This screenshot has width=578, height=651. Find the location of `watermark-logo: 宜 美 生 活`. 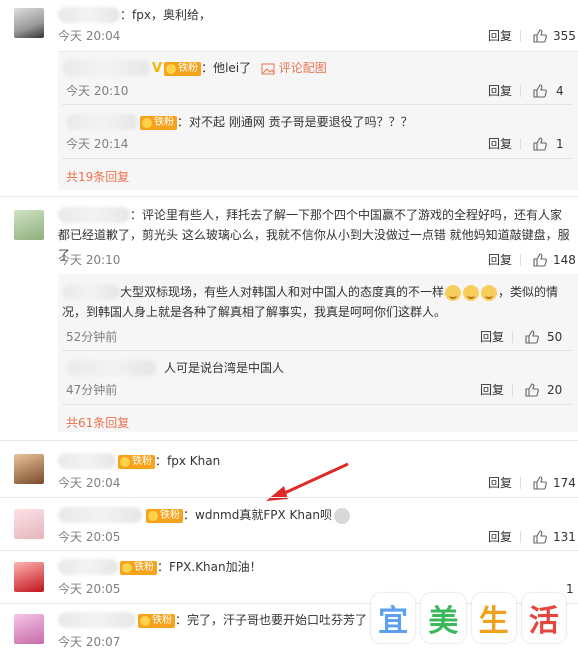

watermark-logo: 宜 美 生 活 is located at coordinates (468, 618).